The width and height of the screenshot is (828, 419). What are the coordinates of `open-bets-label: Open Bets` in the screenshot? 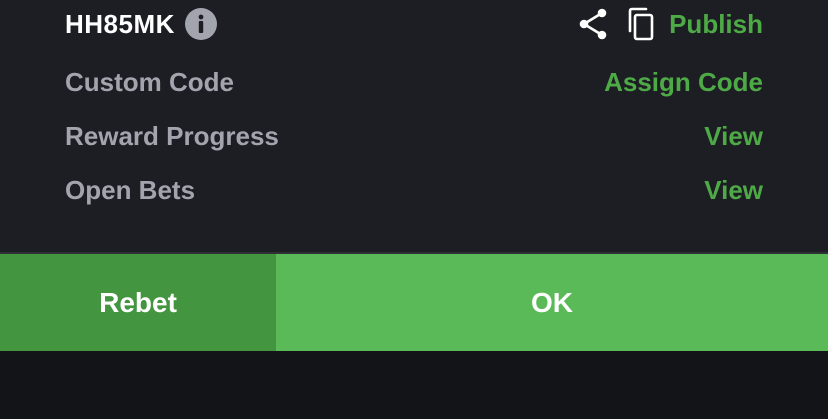 It's located at (130, 189).